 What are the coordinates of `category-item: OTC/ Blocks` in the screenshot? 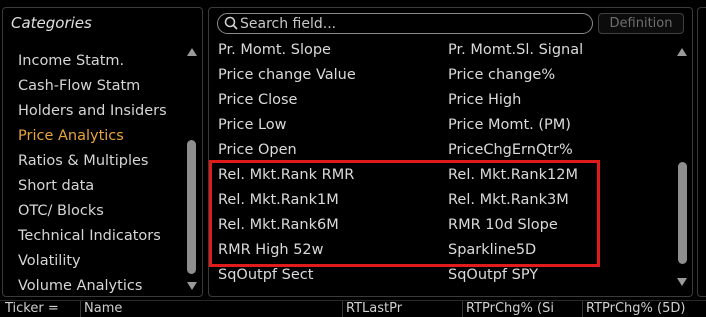 It's located at (92, 213).